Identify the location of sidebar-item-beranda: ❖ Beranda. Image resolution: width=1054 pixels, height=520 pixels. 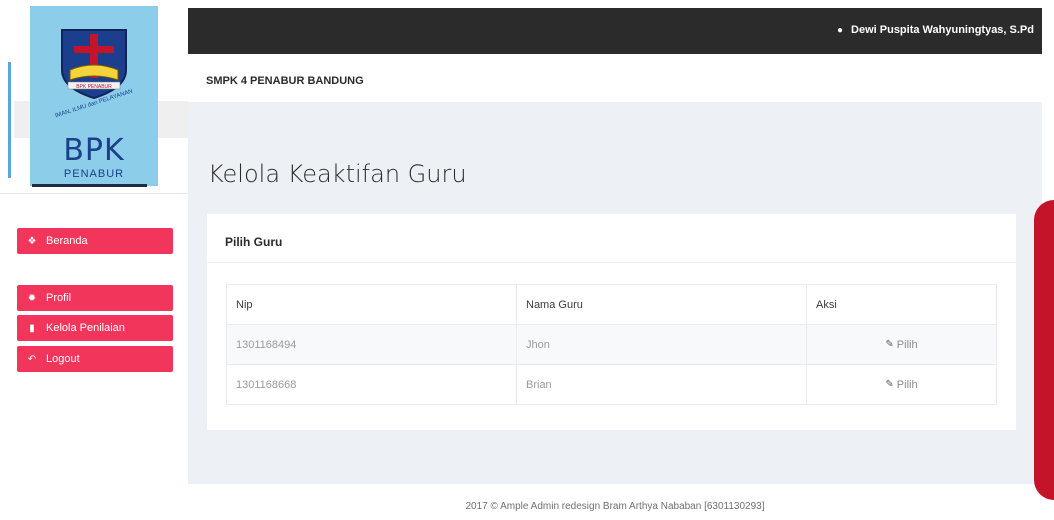
(95, 241).